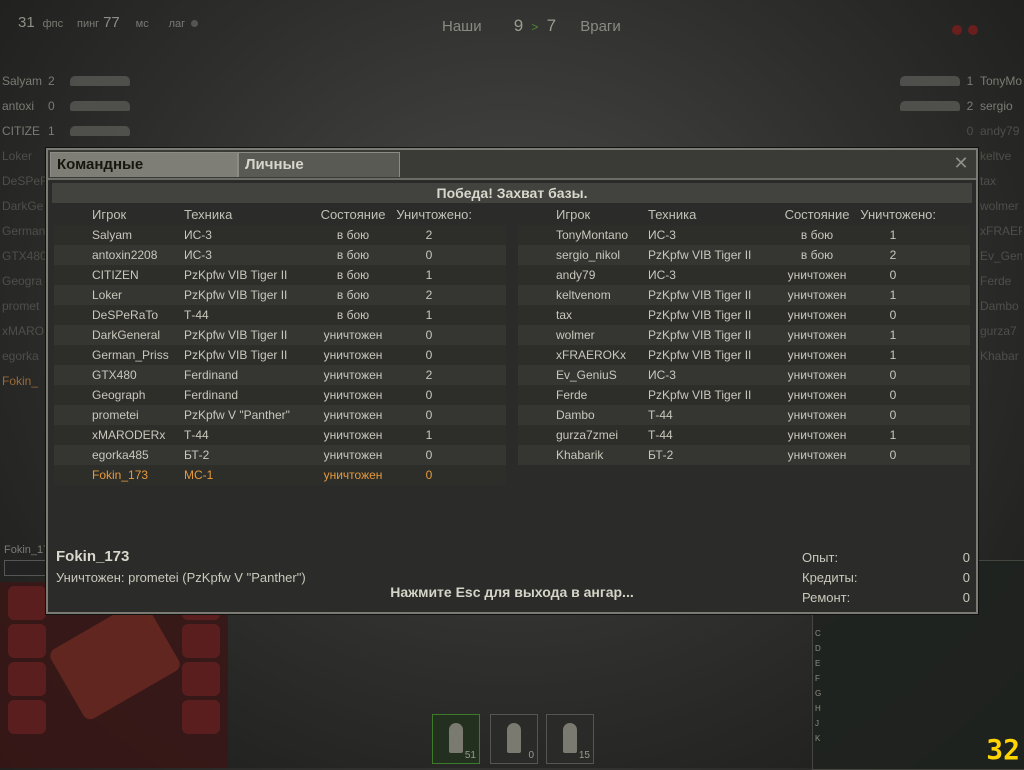  What do you see at coordinates (17, 155) in the screenshot?
I see `side-player-name: Loker` at bounding box center [17, 155].